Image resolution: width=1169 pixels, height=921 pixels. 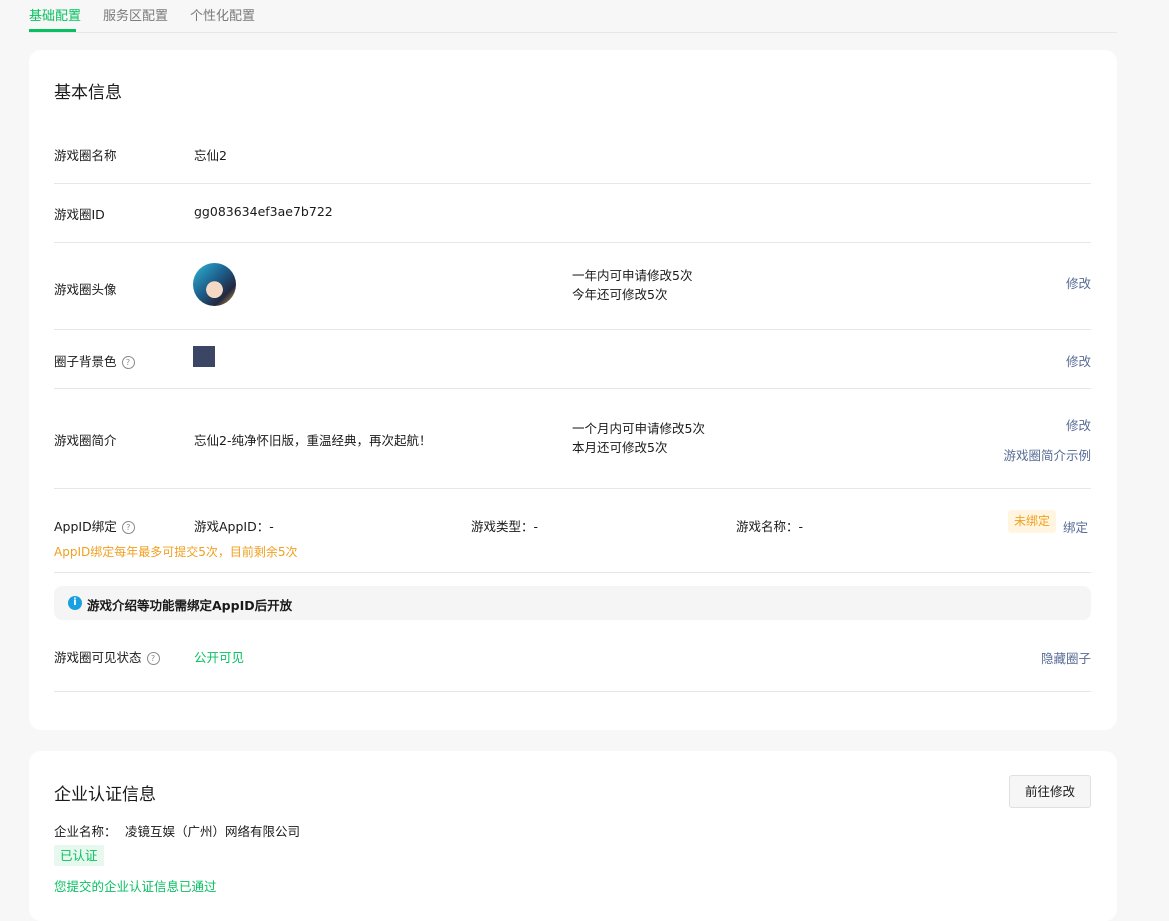 I want to click on verification-message: 您提交的企业认证信息已通过, so click(x=135, y=886).